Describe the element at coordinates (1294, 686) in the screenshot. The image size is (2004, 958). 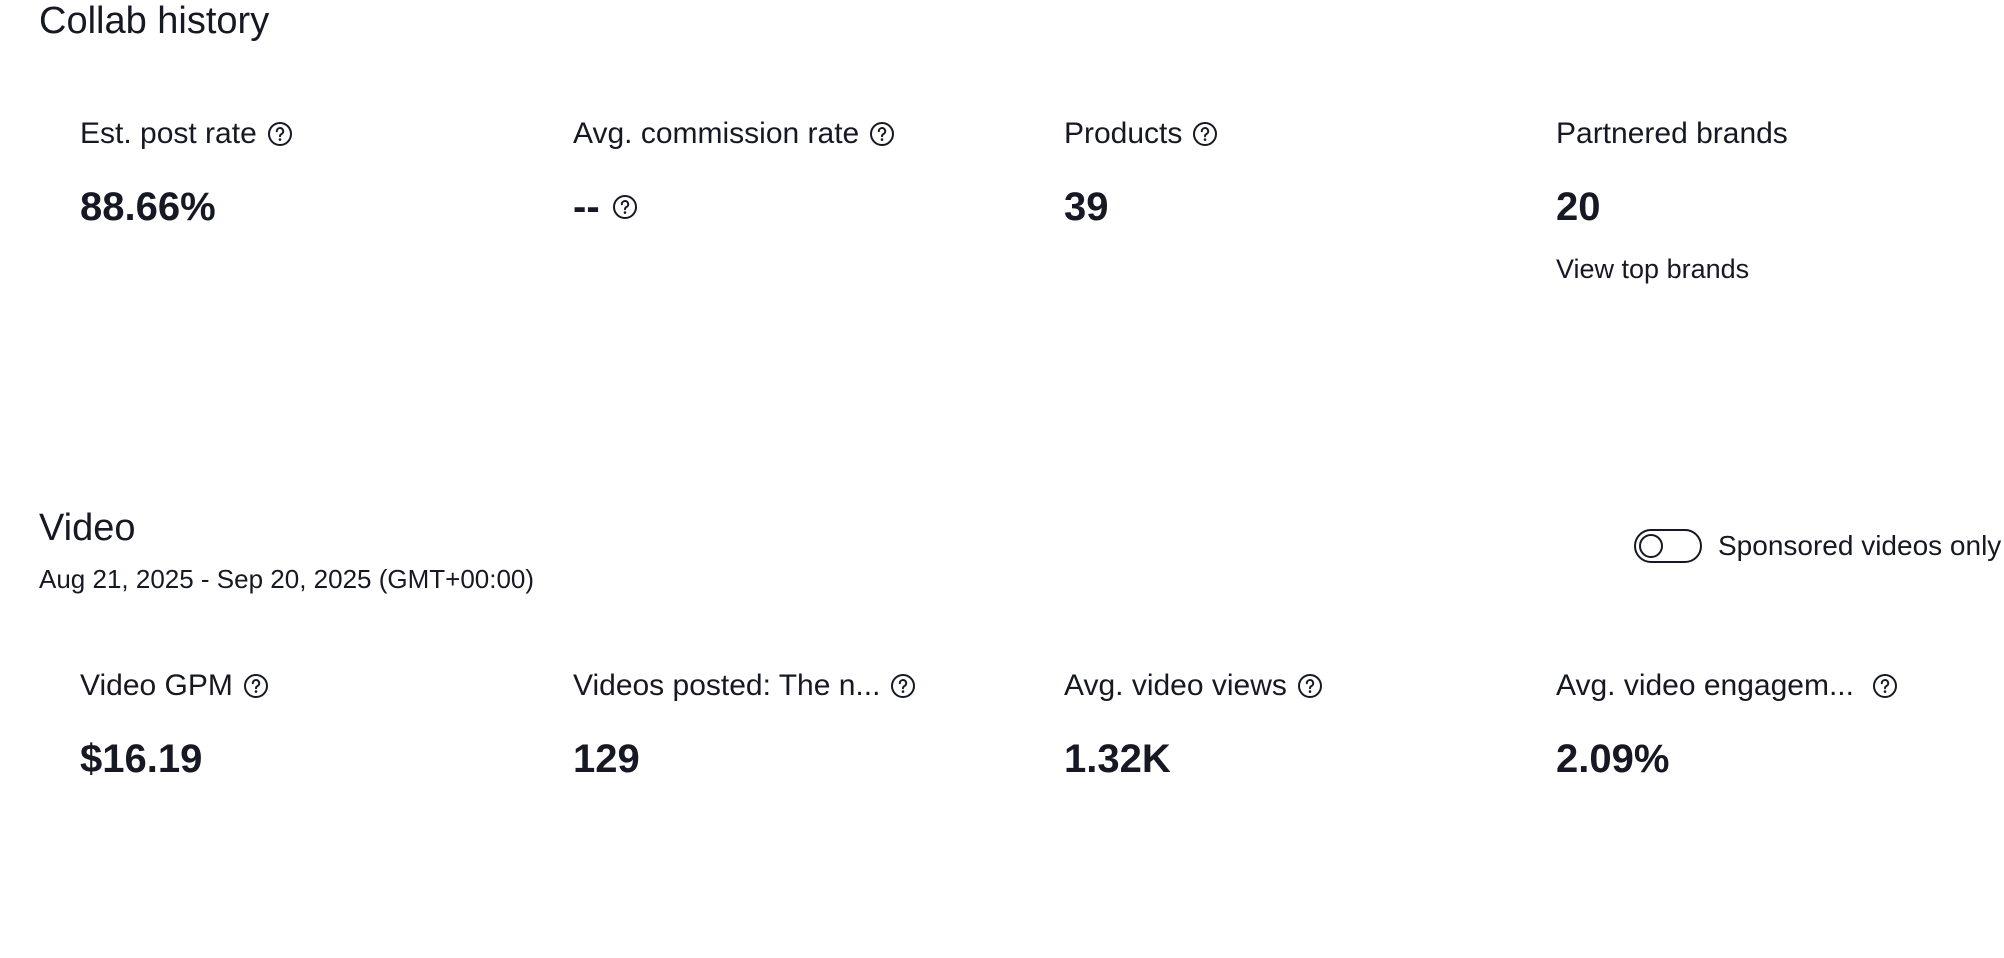
I see `metric-label-row: Avg. video views` at that location.